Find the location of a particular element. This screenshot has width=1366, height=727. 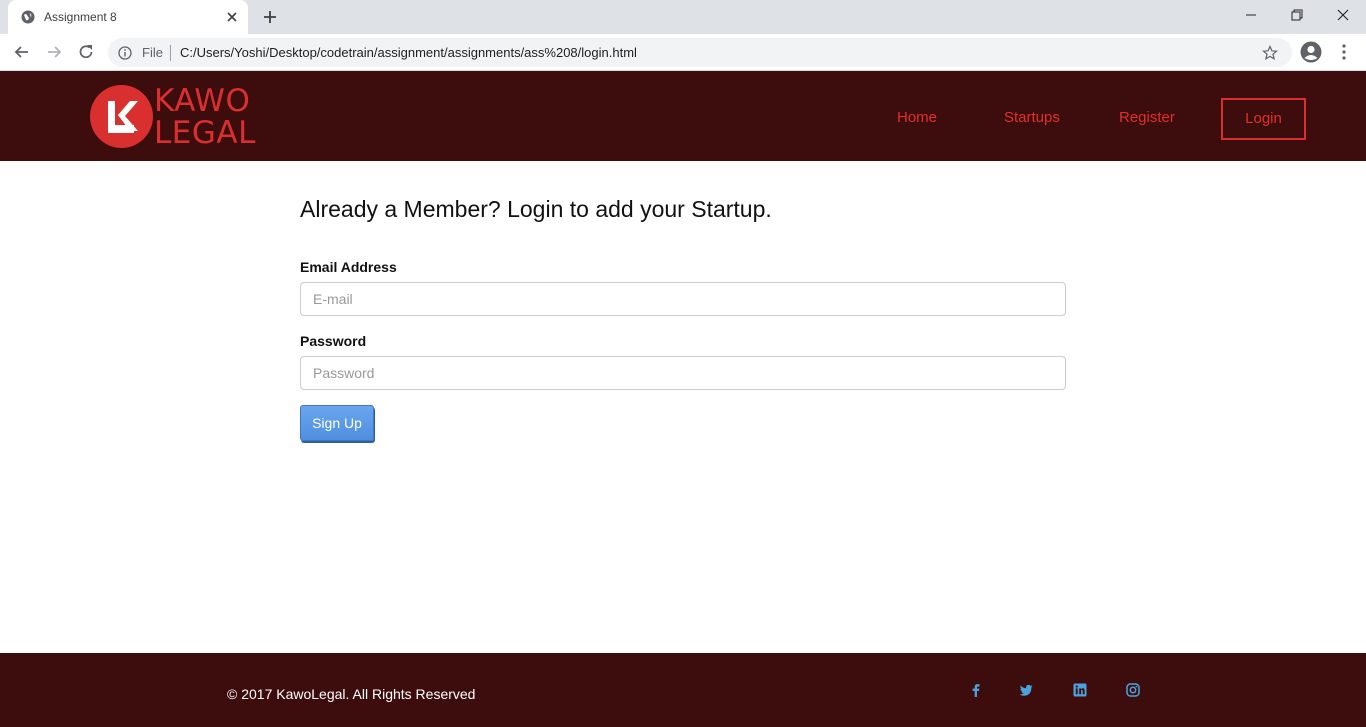

site-footer: © 2017 KawoLegal. All Rights Reserved is located at coordinates (683, 690).